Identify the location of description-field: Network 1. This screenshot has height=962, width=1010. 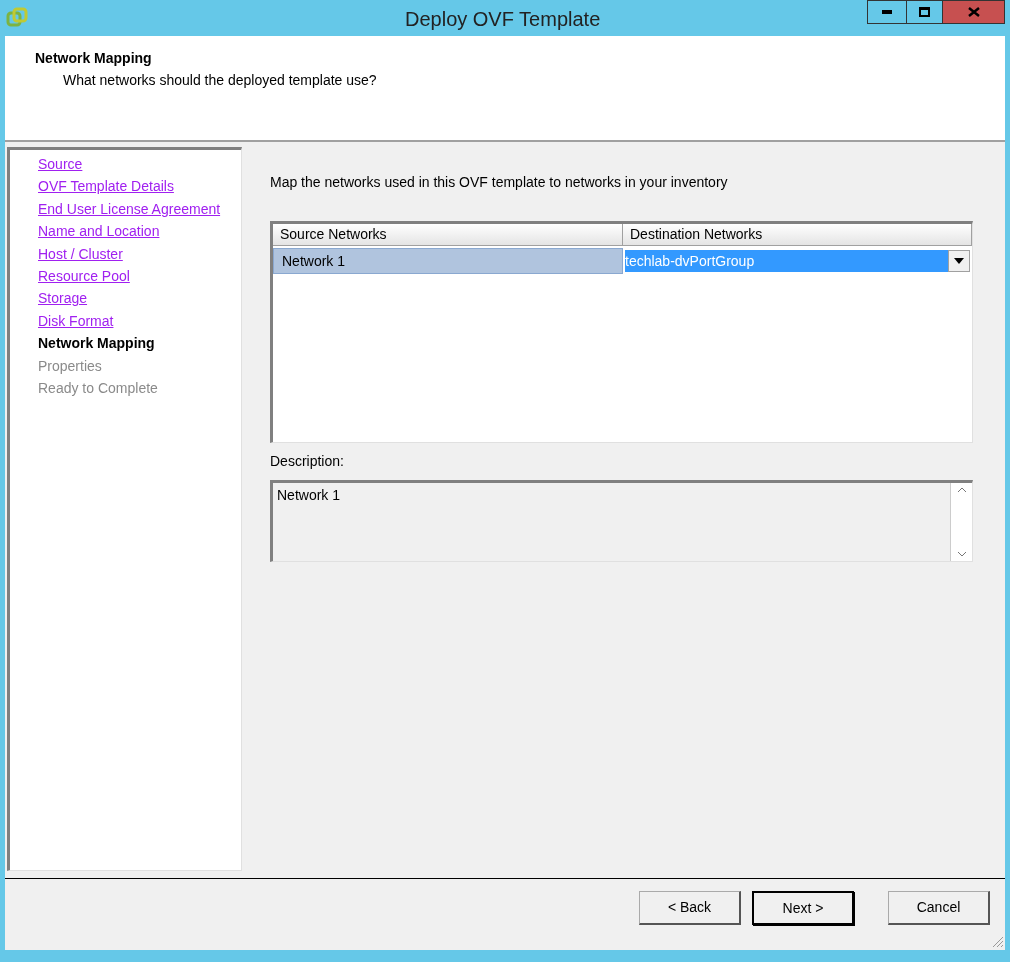
(621, 521).